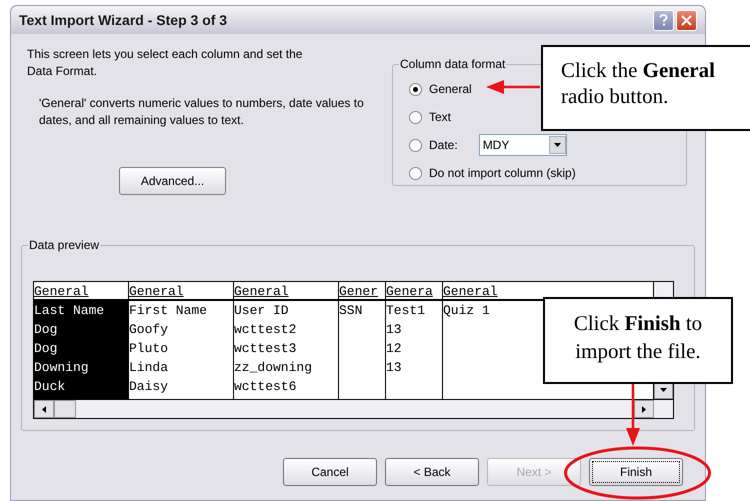  What do you see at coordinates (496, 145) in the screenshot?
I see `dropdown-value: MDY` at bounding box center [496, 145].